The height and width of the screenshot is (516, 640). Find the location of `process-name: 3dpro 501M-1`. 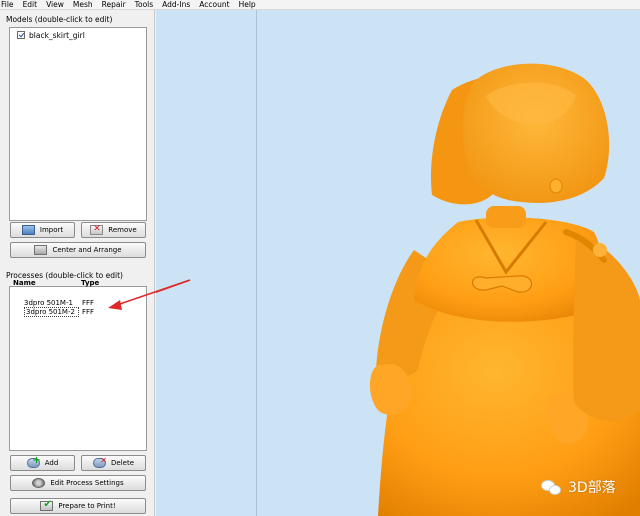

process-name: 3dpro 501M-1 is located at coordinates (48, 302).